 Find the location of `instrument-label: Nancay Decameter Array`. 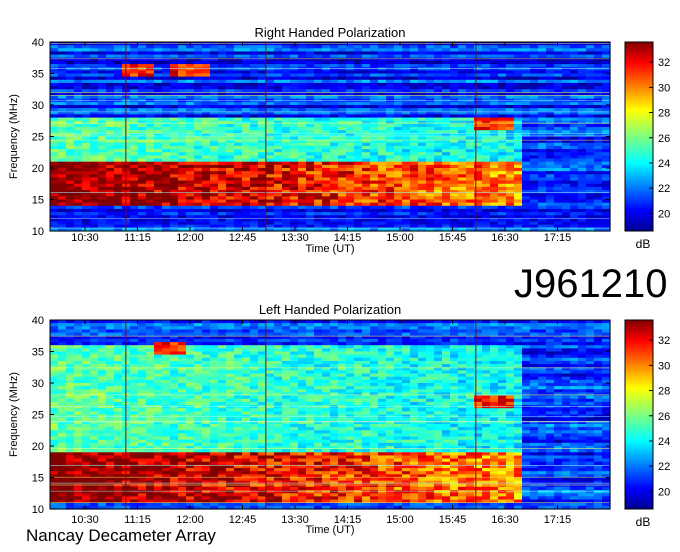

instrument-label: Nancay Decameter Array is located at coordinates (121, 535).